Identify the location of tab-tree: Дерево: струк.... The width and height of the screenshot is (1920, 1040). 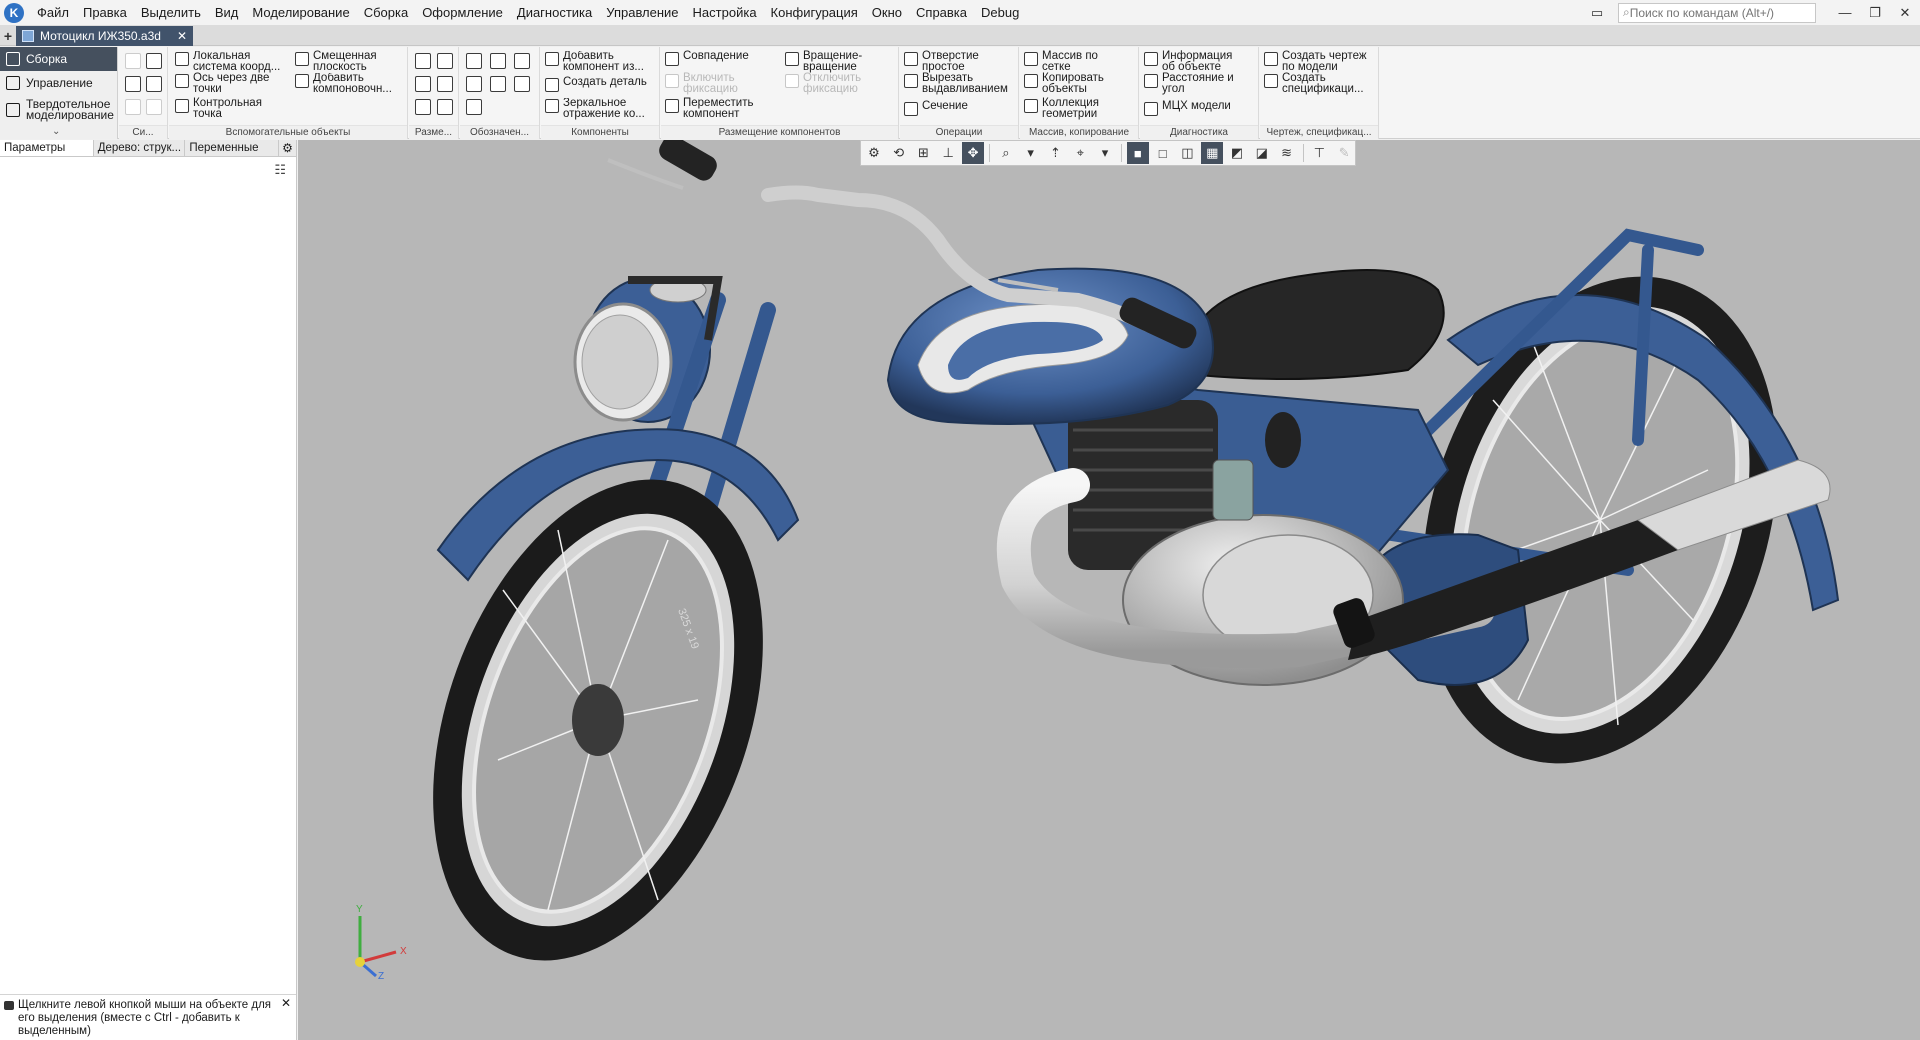
(140, 148).